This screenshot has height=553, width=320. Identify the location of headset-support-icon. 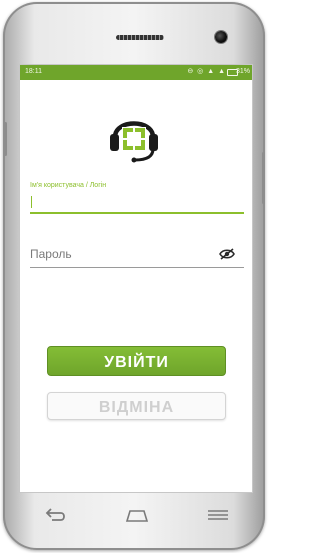
(134, 142).